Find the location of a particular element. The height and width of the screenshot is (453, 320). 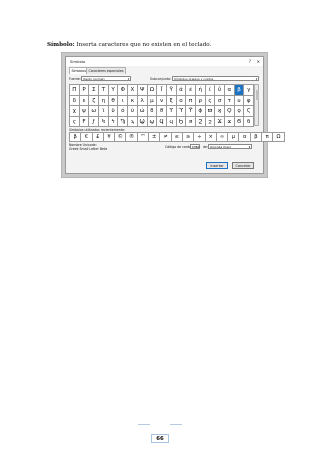

font-select: (texto normal) ▾ is located at coordinates (106, 78).